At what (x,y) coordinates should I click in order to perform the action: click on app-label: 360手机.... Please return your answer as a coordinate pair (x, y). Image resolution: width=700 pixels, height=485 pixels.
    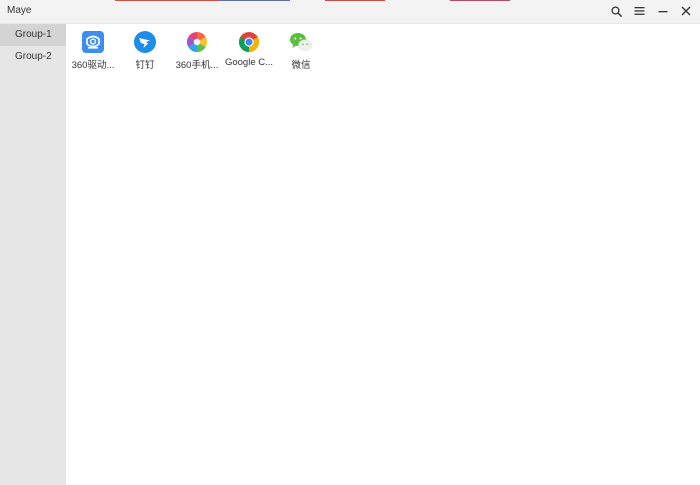
    Looking at the image, I should click on (197, 65).